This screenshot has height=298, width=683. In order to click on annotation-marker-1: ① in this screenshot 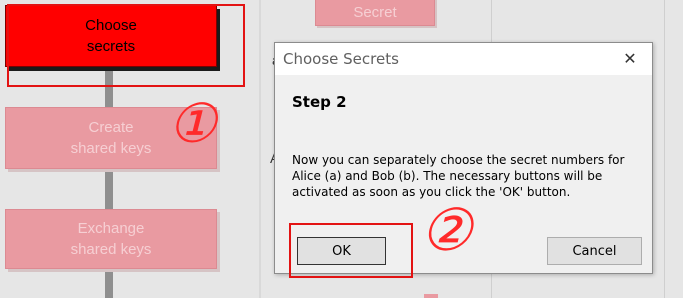, I will do `click(192, 123)`.